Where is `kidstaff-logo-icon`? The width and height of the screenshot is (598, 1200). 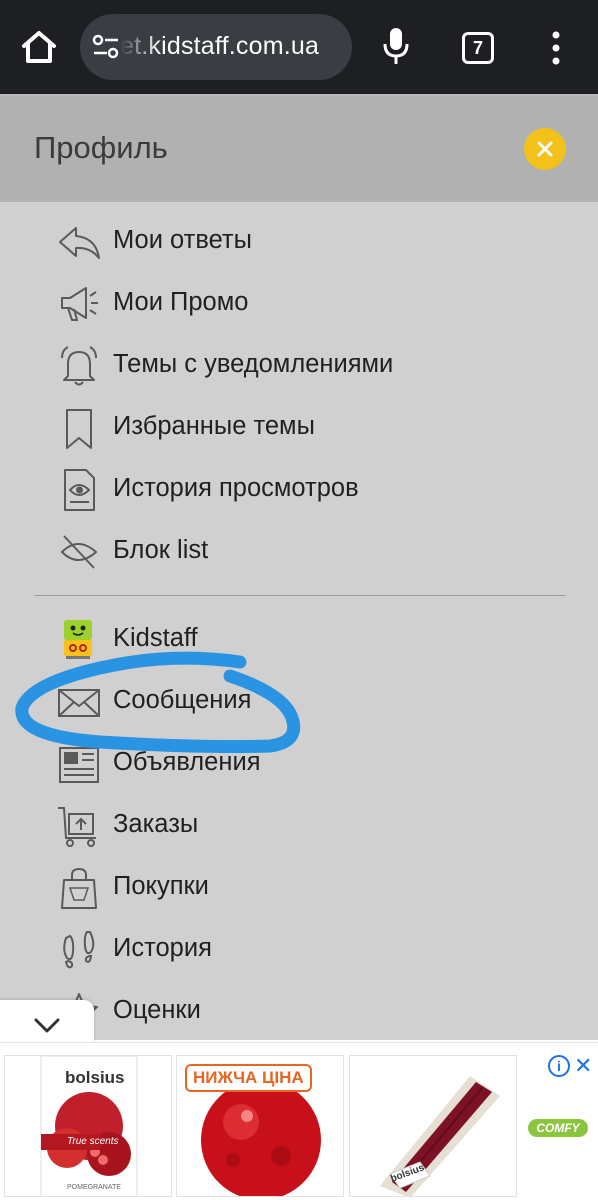 kidstaff-logo-icon is located at coordinates (78, 639).